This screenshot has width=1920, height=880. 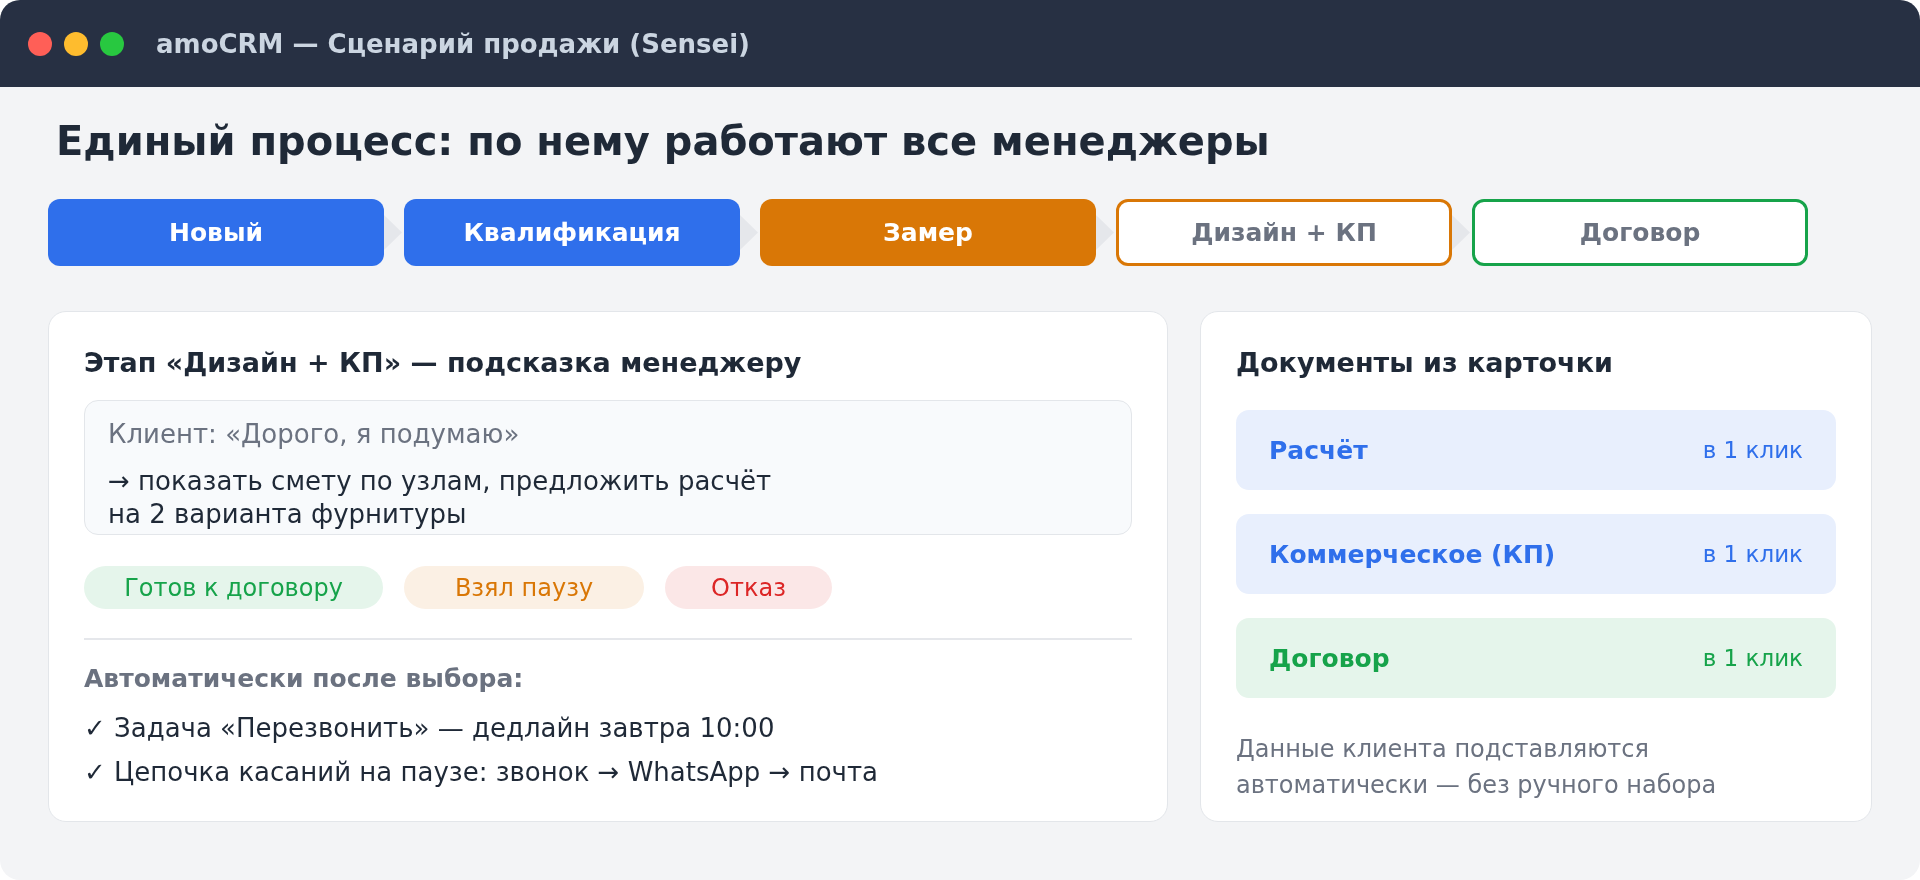 I want to click on automation-item: ✓ Задача «Перезвонить» — дедлайн завтра 10:00, so click(x=429, y=728).